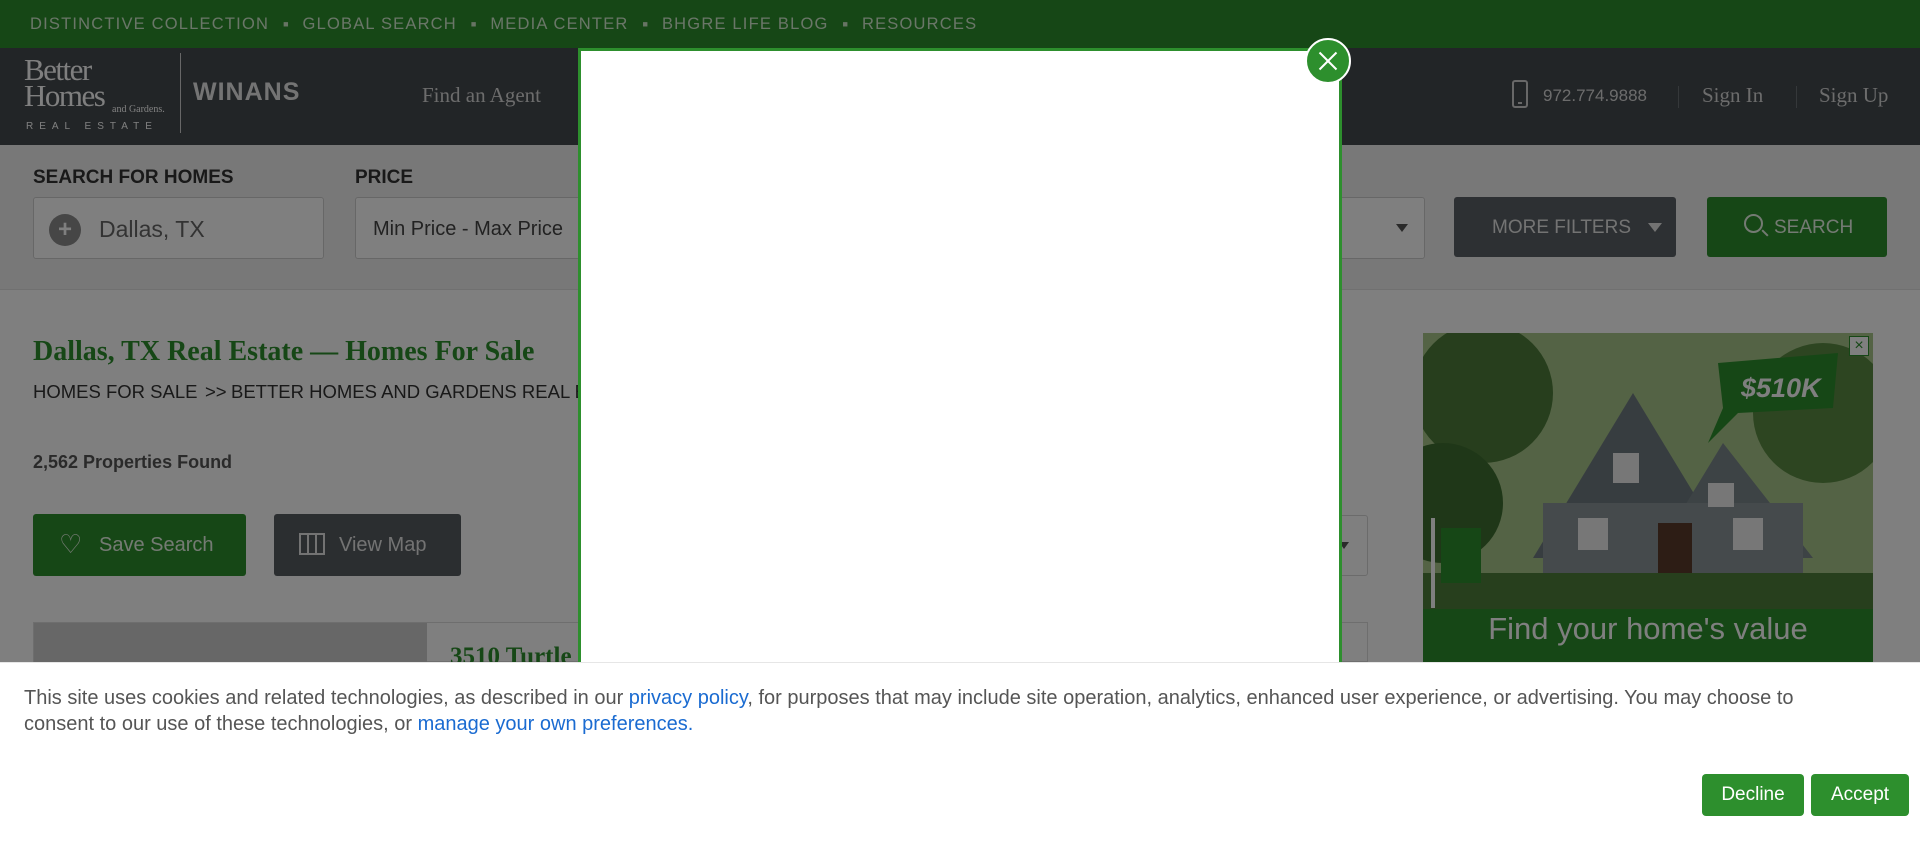  Describe the element at coordinates (1328, 61) in the screenshot. I see `close-icon` at that location.